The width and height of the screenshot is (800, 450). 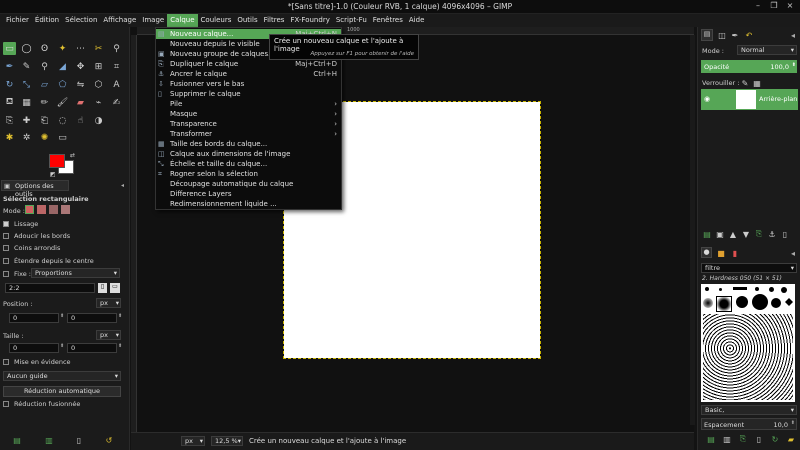 What do you see at coordinates (115, 288) in the screenshot?
I see `landscape-icon: ▭` at bounding box center [115, 288].